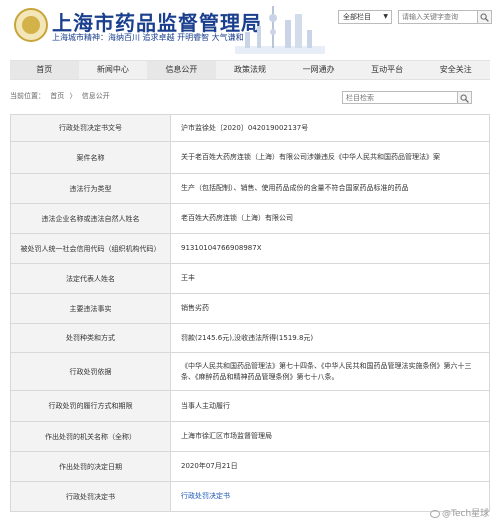 This screenshot has height=526, width=500. What do you see at coordinates (31, 25) in the screenshot?
I see `emblem-logo-icon` at bounding box center [31, 25].